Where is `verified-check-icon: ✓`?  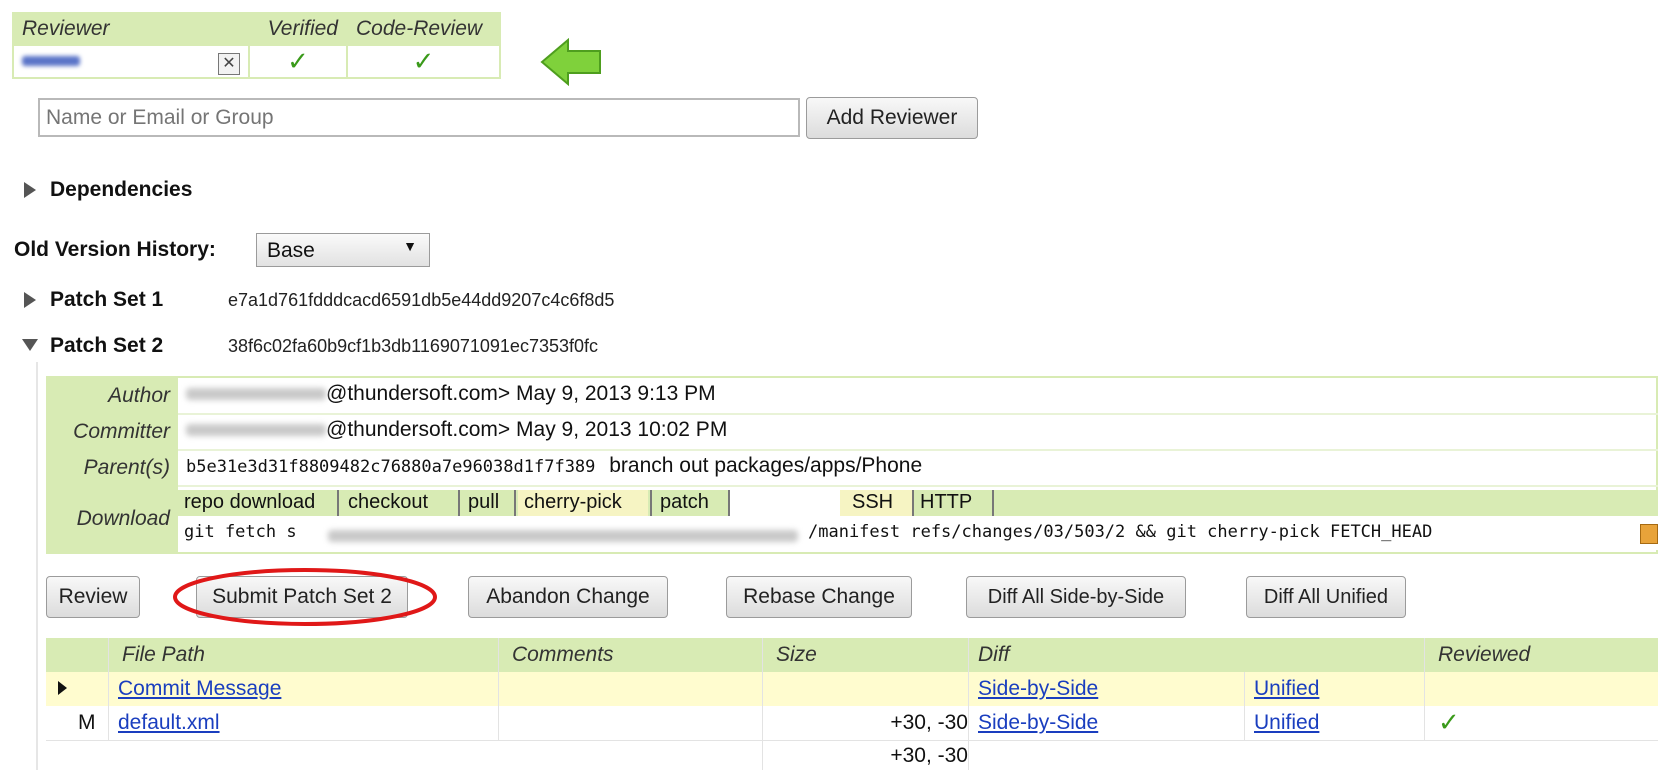 verified-check-icon: ✓ is located at coordinates (298, 61).